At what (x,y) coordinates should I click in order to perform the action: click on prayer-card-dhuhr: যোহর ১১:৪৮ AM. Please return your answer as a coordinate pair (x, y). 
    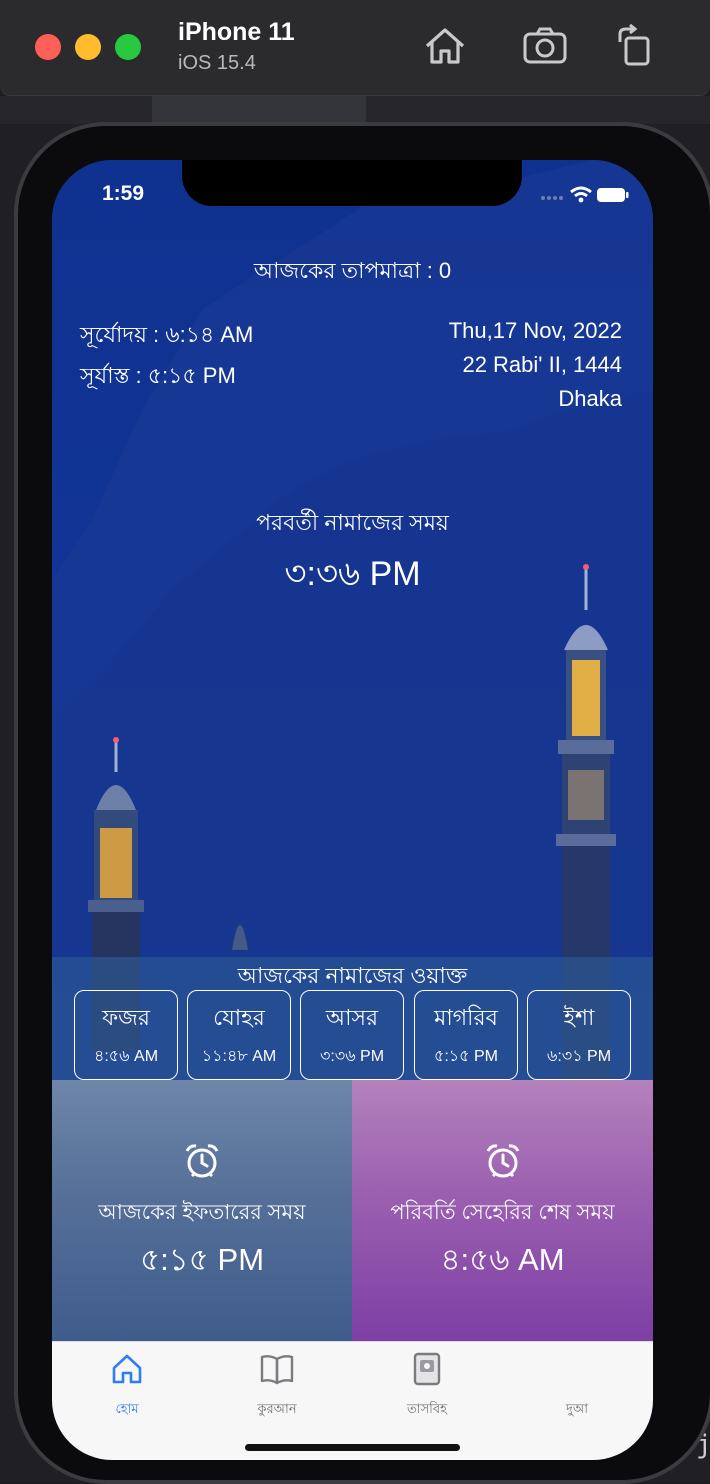
    Looking at the image, I should click on (239, 1035).